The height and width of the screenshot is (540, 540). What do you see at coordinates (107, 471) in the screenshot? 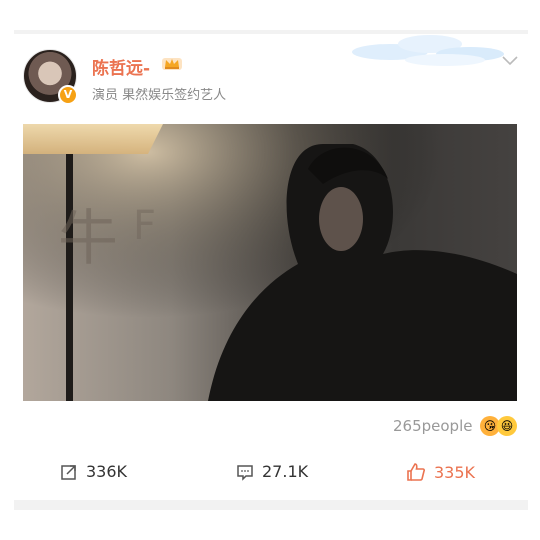
I see `share-count: 336K` at bounding box center [107, 471].